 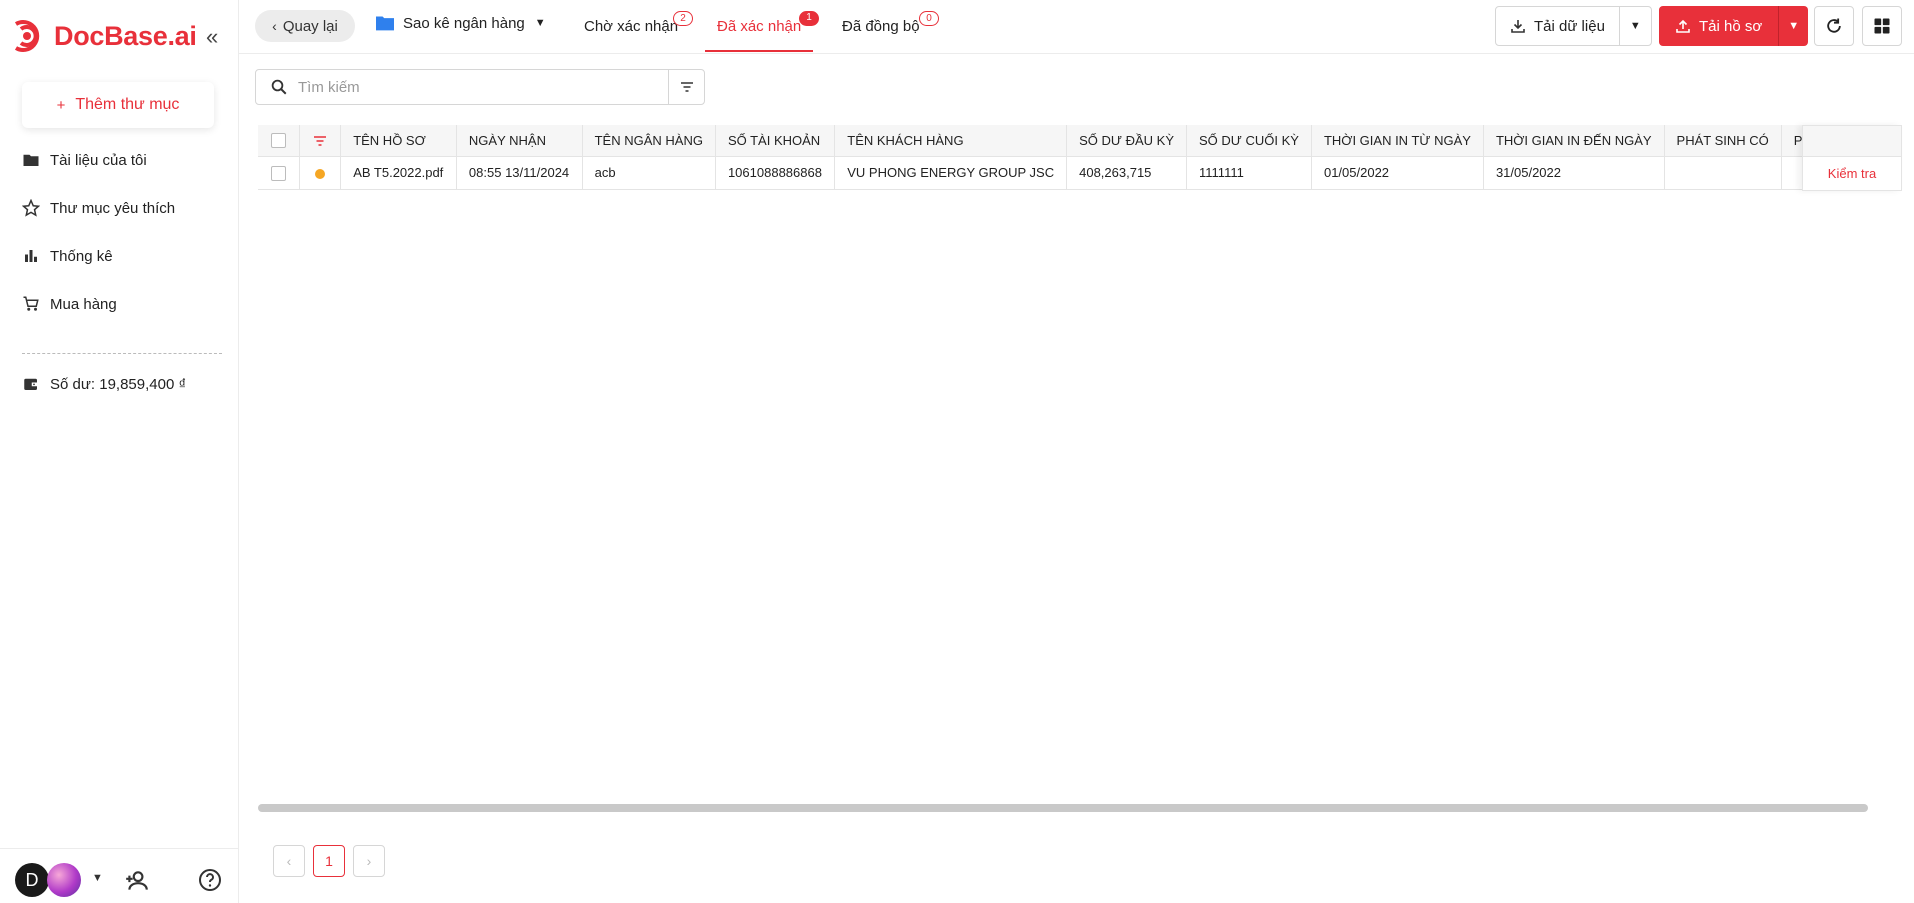 What do you see at coordinates (125, 35) in the screenshot?
I see `brand-name: DocBase.ai` at bounding box center [125, 35].